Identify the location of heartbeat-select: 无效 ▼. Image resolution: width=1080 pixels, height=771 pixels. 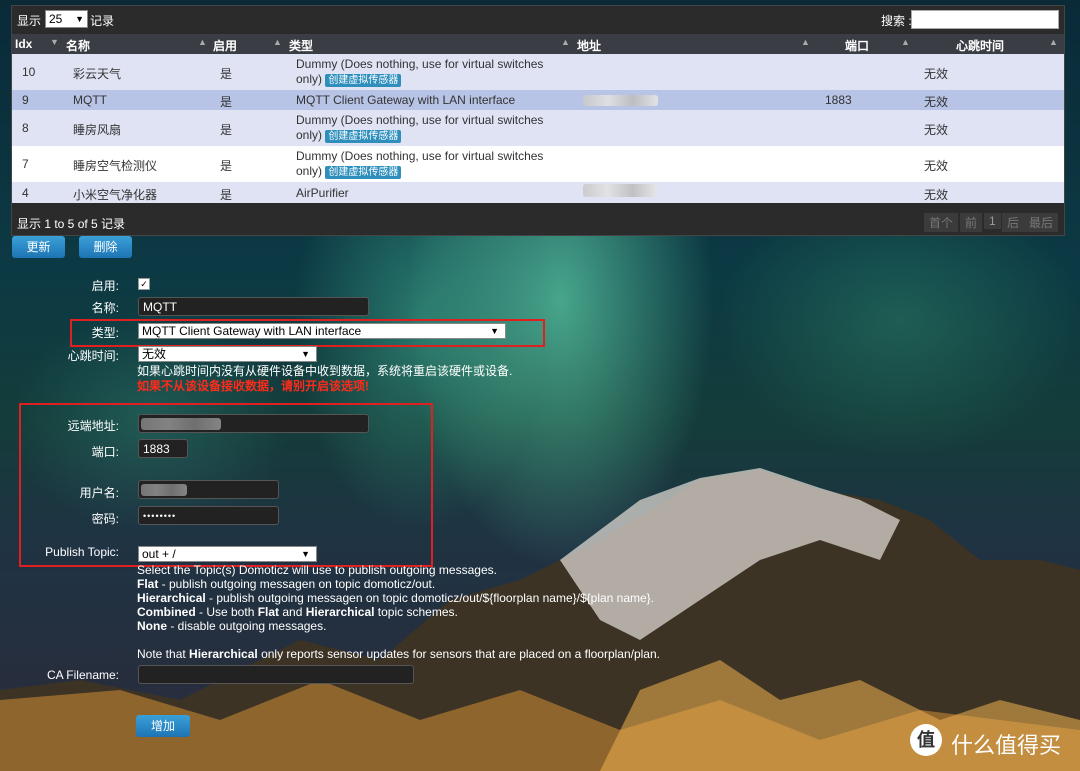
(227, 354).